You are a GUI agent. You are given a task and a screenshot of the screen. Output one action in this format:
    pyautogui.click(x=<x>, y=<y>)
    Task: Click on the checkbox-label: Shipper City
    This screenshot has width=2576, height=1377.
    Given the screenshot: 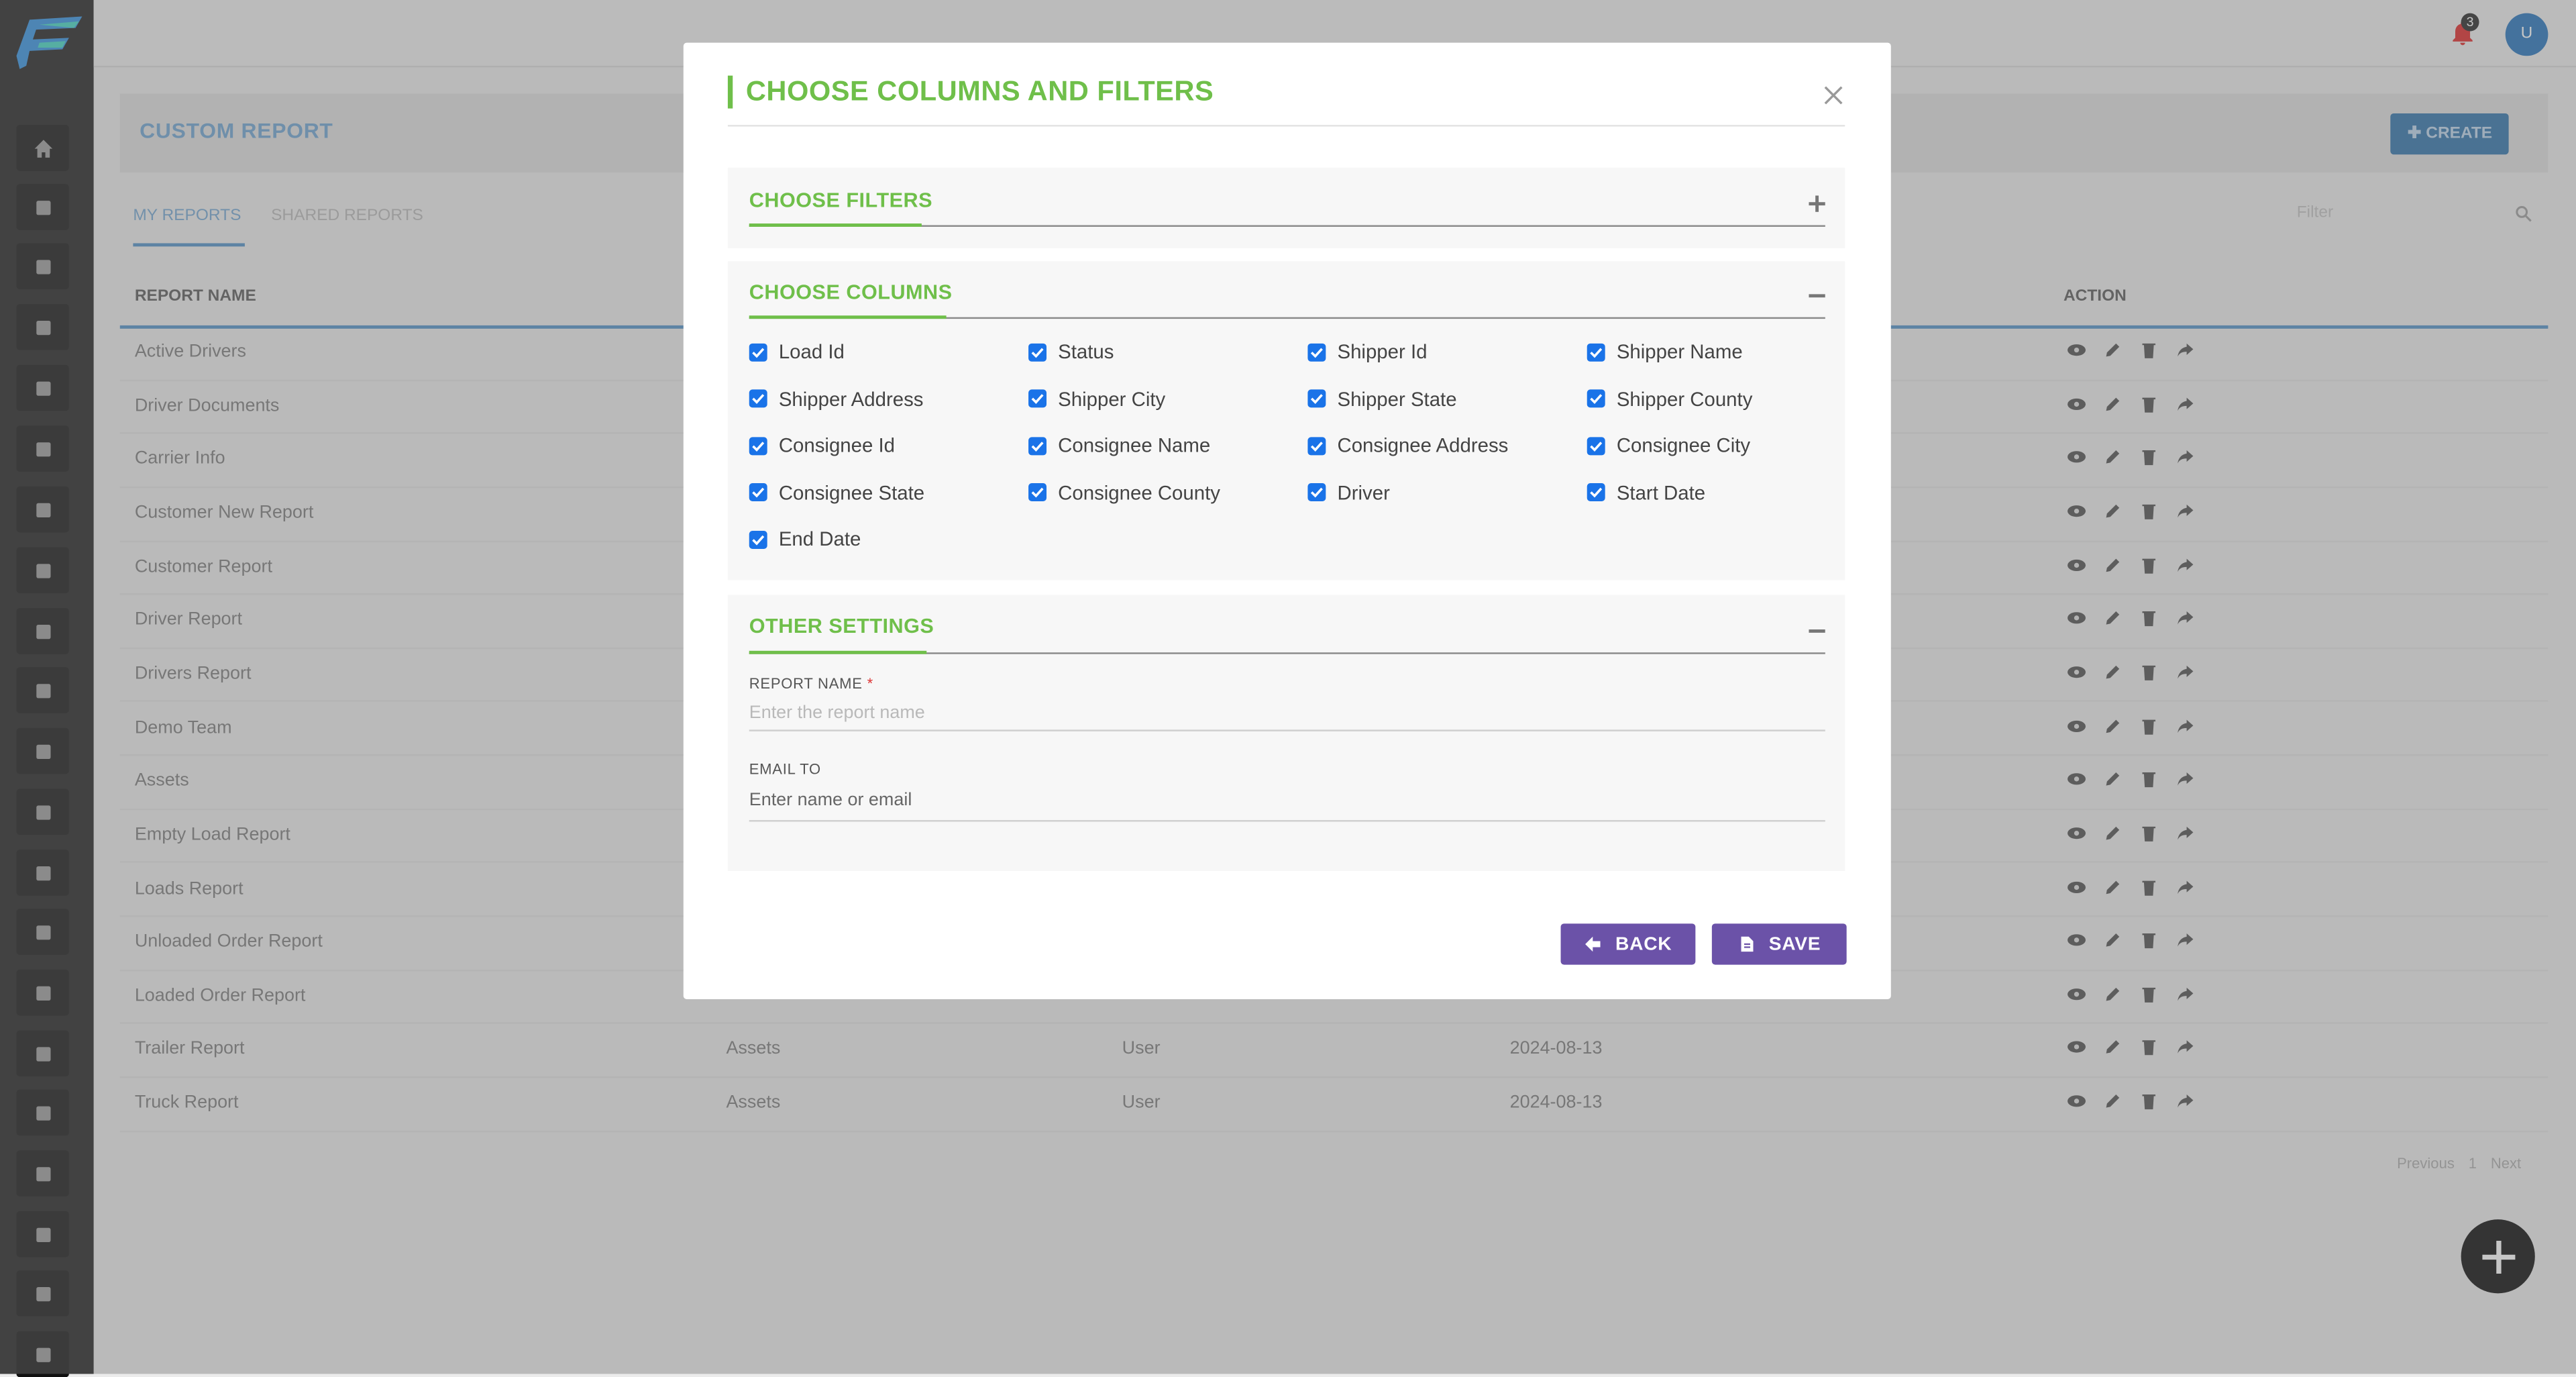 What is the action you would take?
    pyautogui.click(x=1112, y=399)
    